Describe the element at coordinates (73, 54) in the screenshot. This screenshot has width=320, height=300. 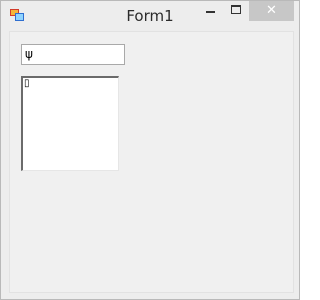
I see `text-input` at that location.